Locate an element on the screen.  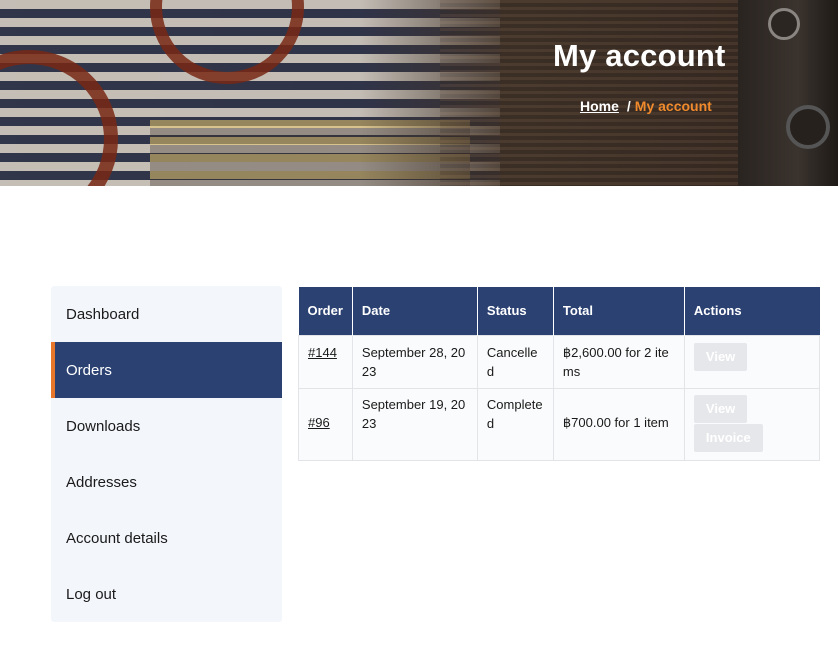
order-total: ฿700.00 for 1 item is located at coordinates (615, 422).